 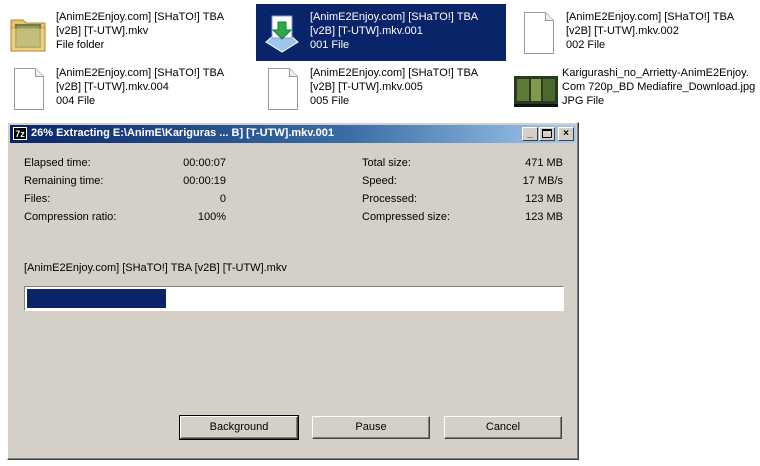 I want to click on progress-bar-fill, so click(x=96, y=298).